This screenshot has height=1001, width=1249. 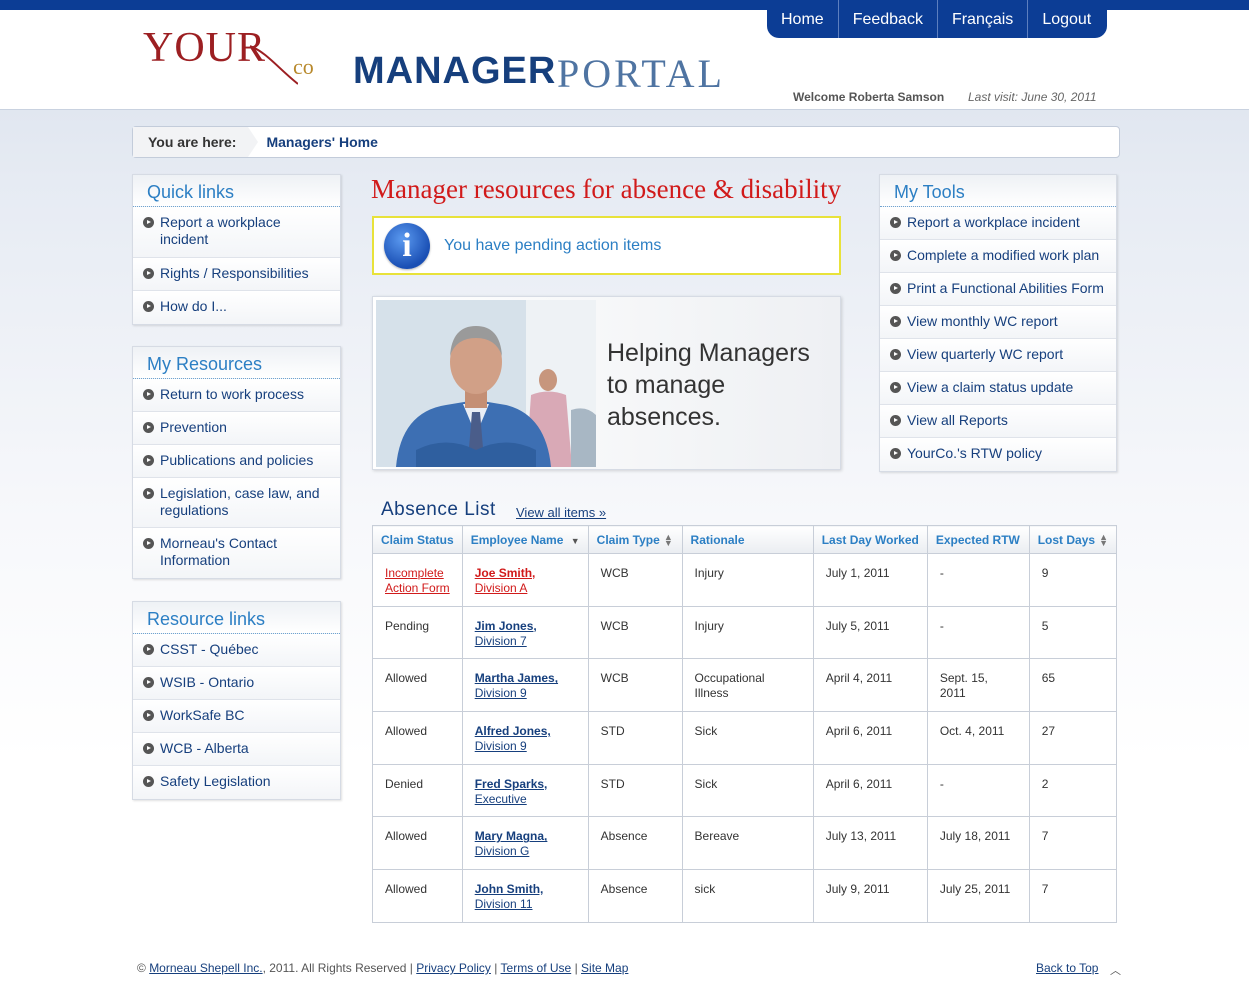 What do you see at coordinates (729, 686) in the screenshot?
I see `rationale: Occupational Illness` at bounding box center [729, 686].